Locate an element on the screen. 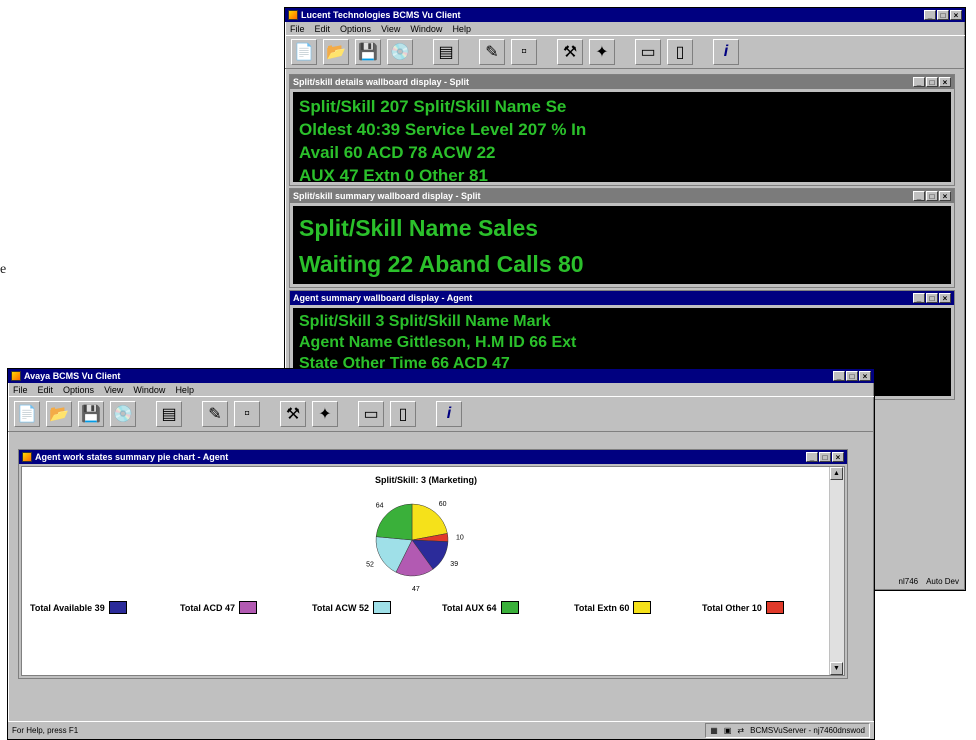 Image resolution: width=976 pixels, height=740 pixels. chart-title: Split/Skill: 3 (Marketing) is located at coordinates (425, 480).